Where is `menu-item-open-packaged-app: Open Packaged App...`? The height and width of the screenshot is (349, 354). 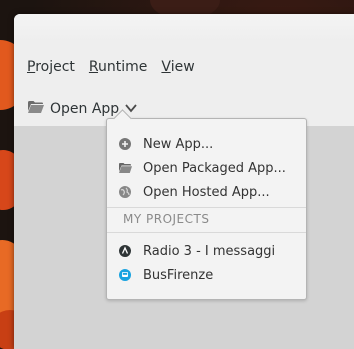 menu-item-open-packaged-app: Open Packaged App... is located at coordinates (206, 168).